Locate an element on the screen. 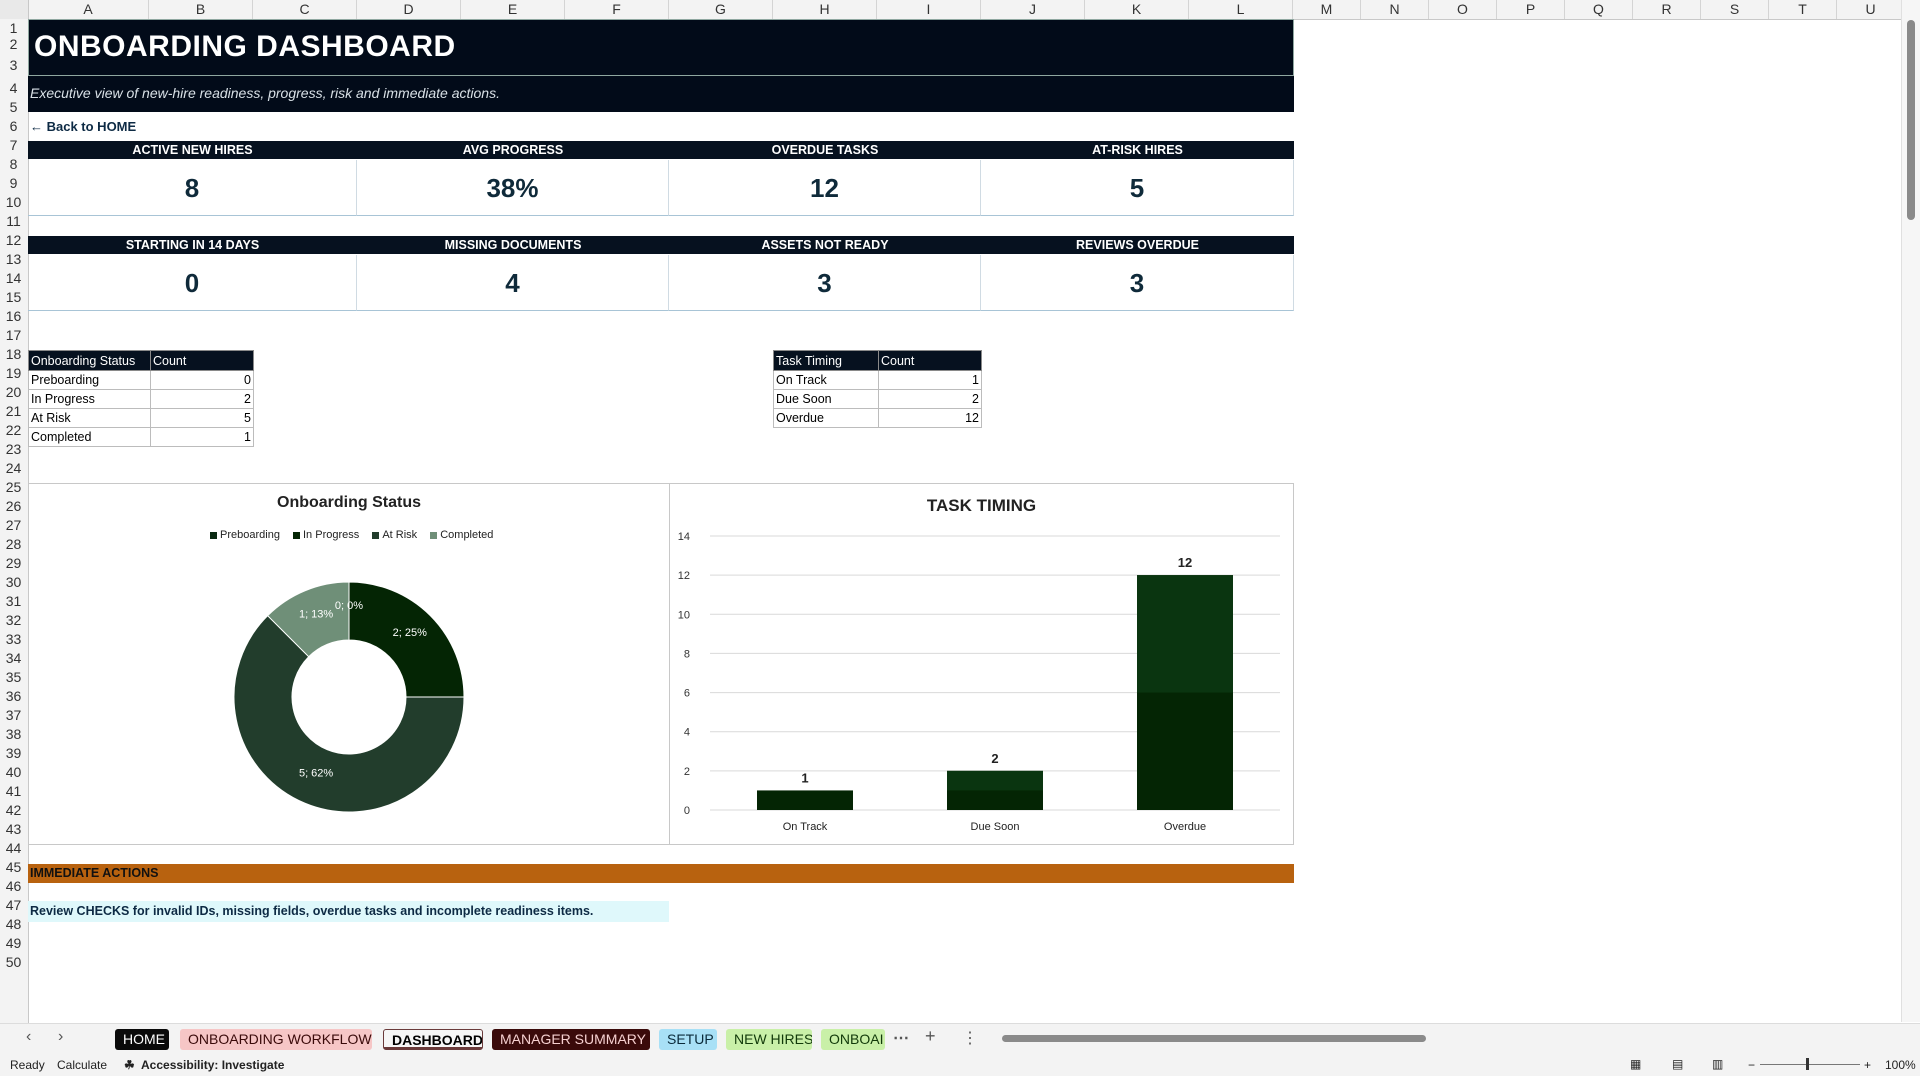 Image resolution: width=1920 pixels, height=1076 pixels. row-header: 43 is located at coordinates (13, 829).